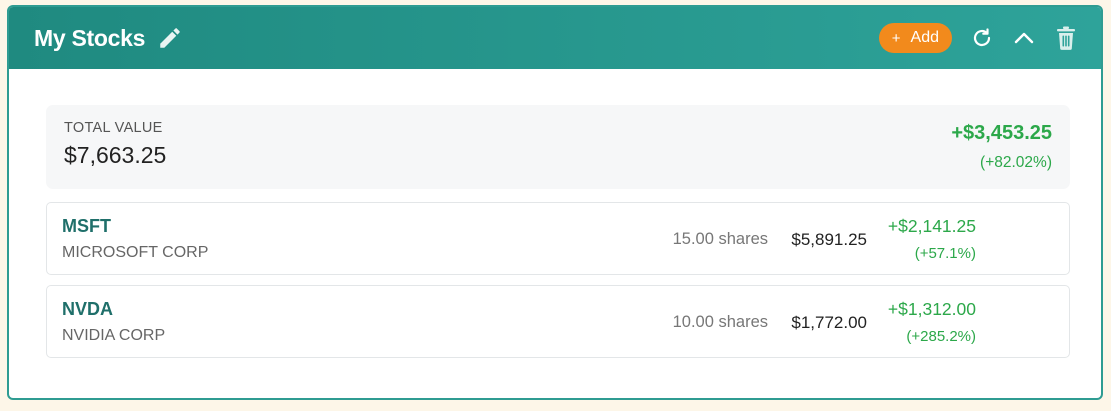  I want to click on add-button-label: Add, so click(924, 37).